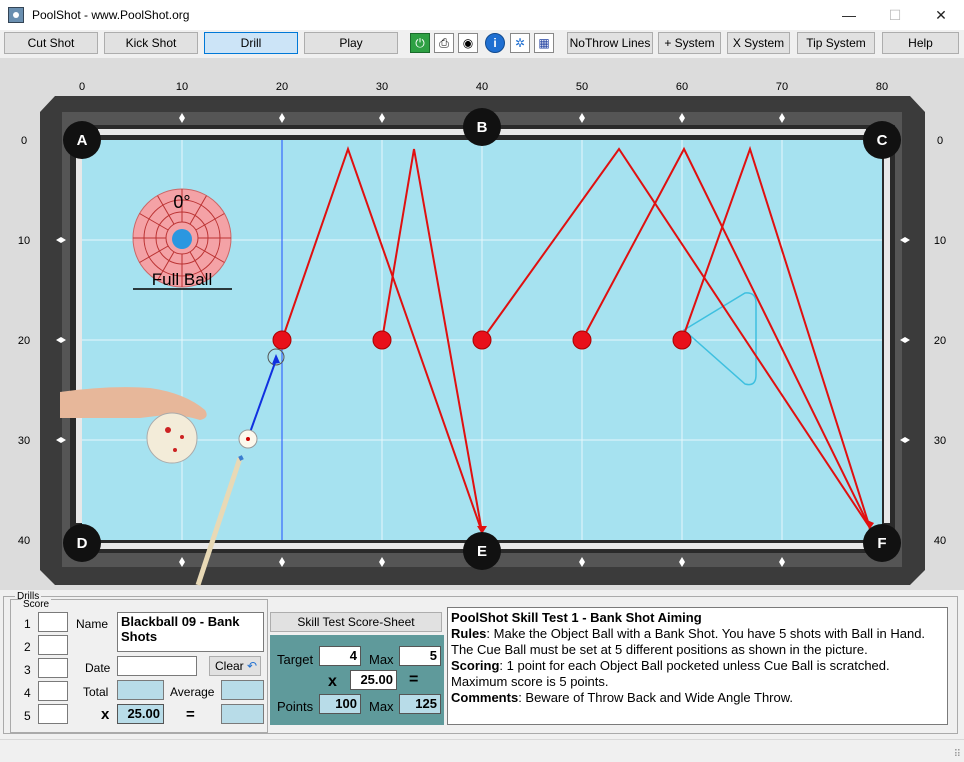 This screenshot has width=964, height=762. Describe the element at coordinates (957, 754) in the screenshot. I see `resize-grip-icon: ⠿` at that location.